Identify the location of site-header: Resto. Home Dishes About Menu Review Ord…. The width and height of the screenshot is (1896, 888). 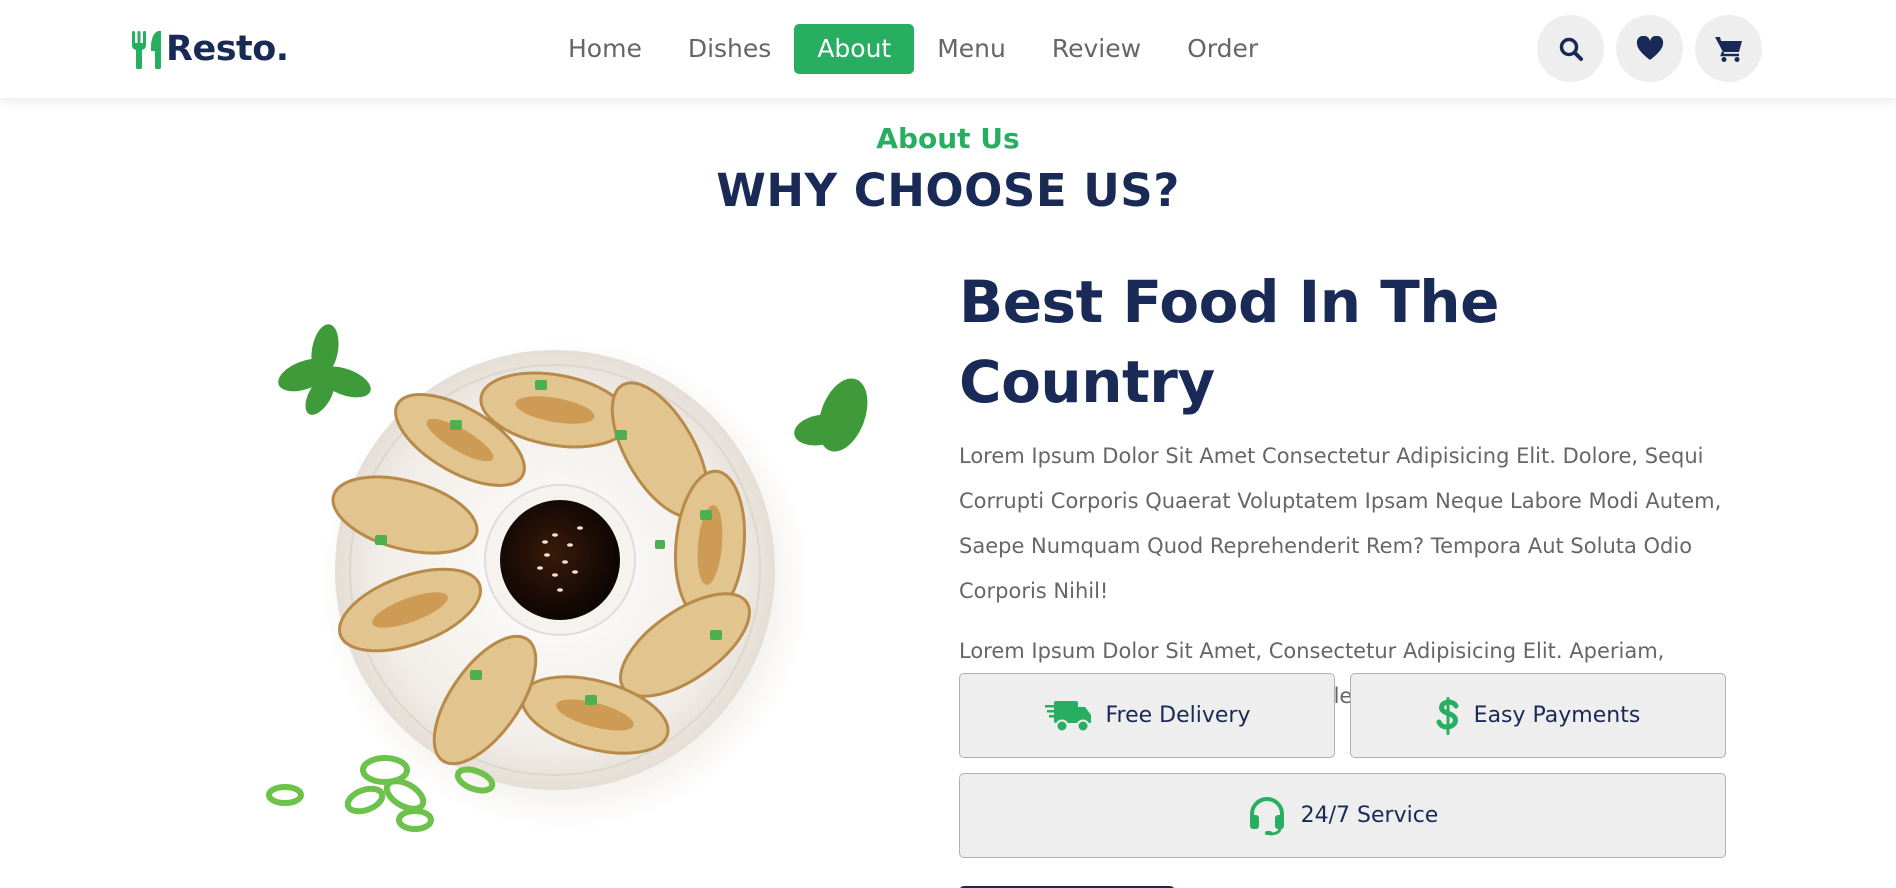
(948, 49).